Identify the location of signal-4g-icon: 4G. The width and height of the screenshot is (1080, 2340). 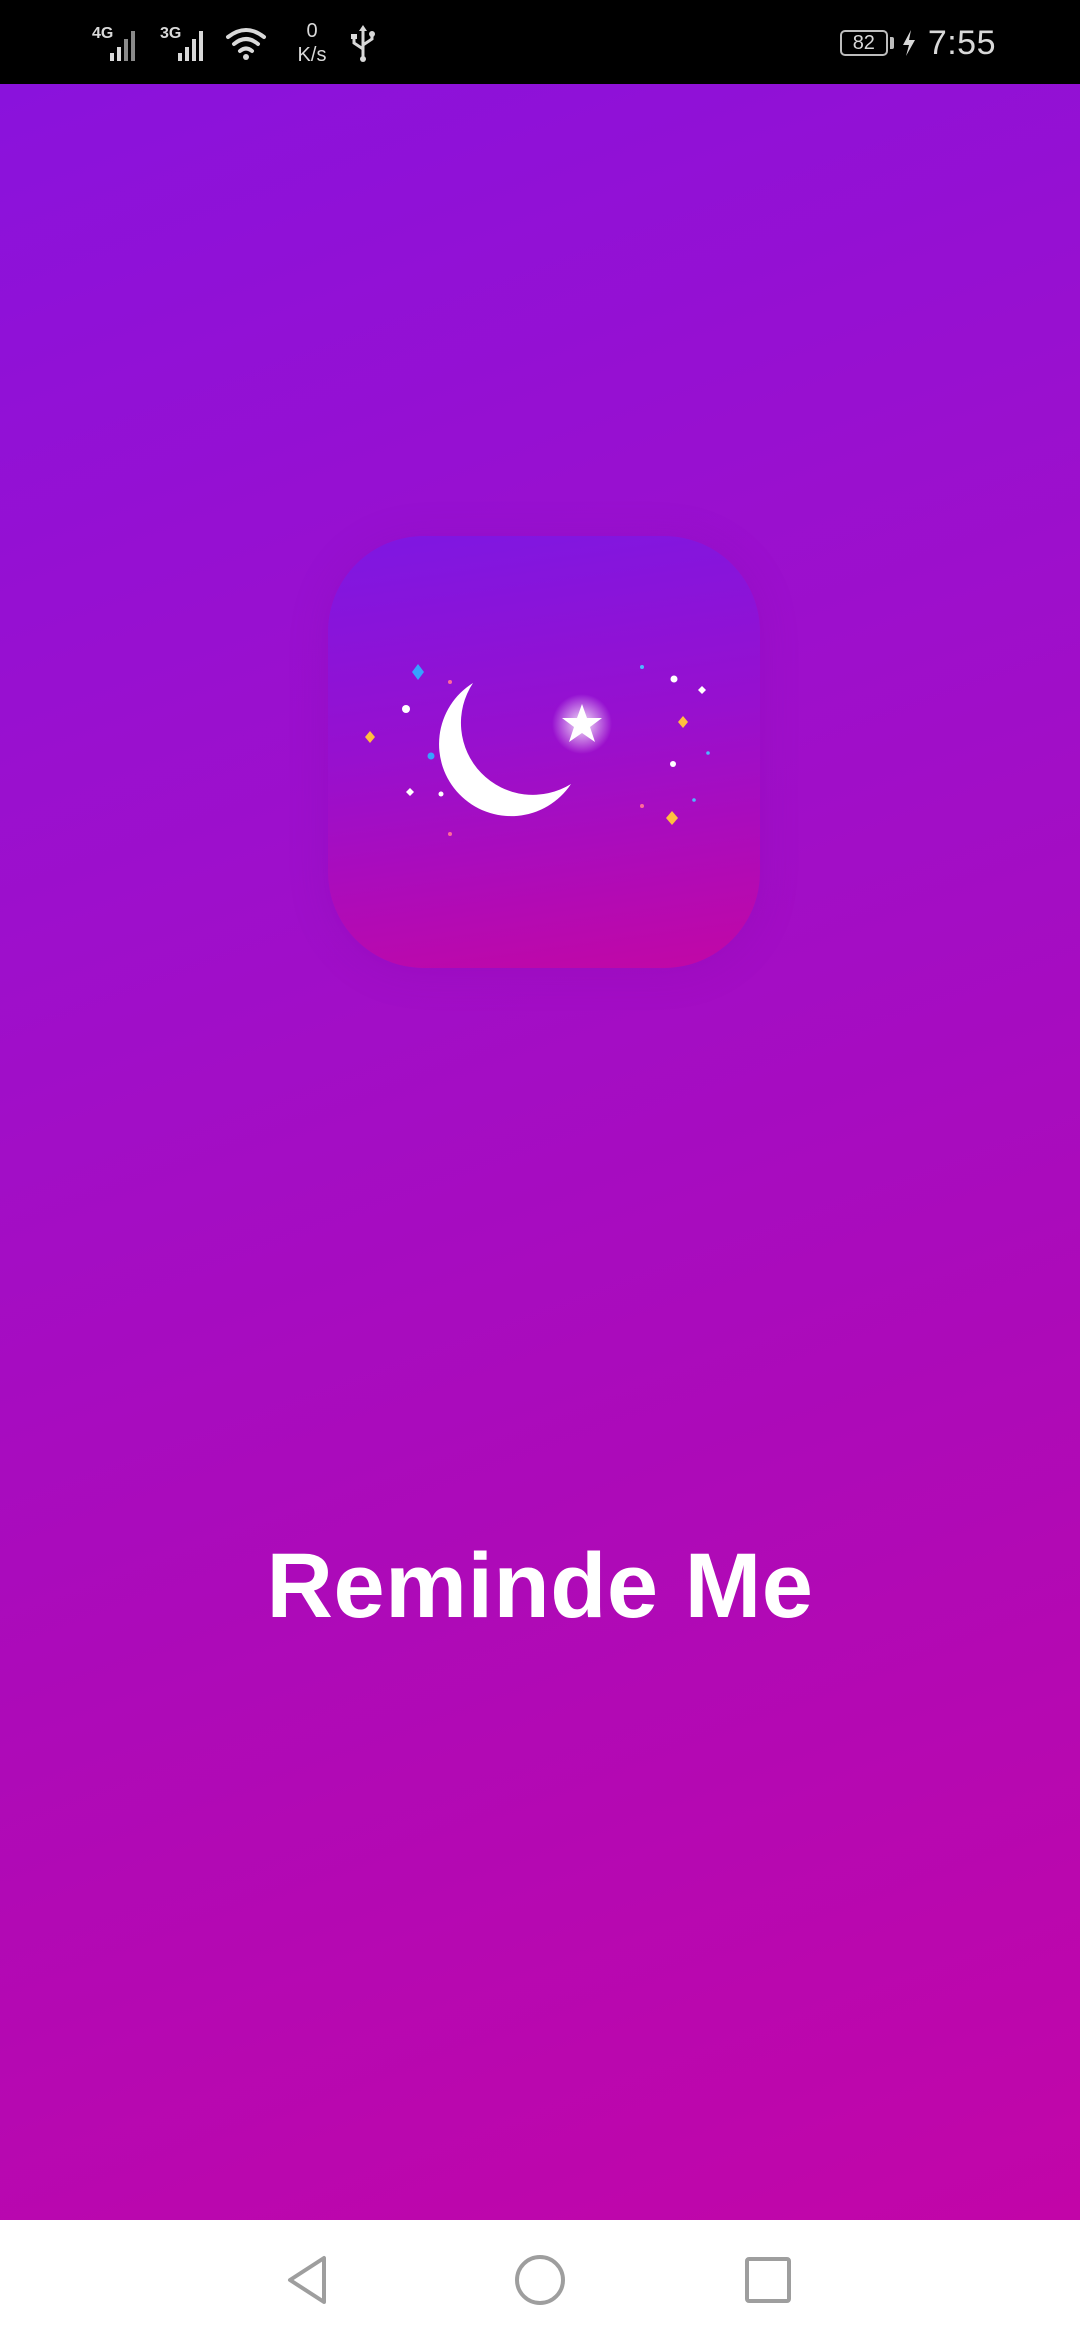
(115, 43).